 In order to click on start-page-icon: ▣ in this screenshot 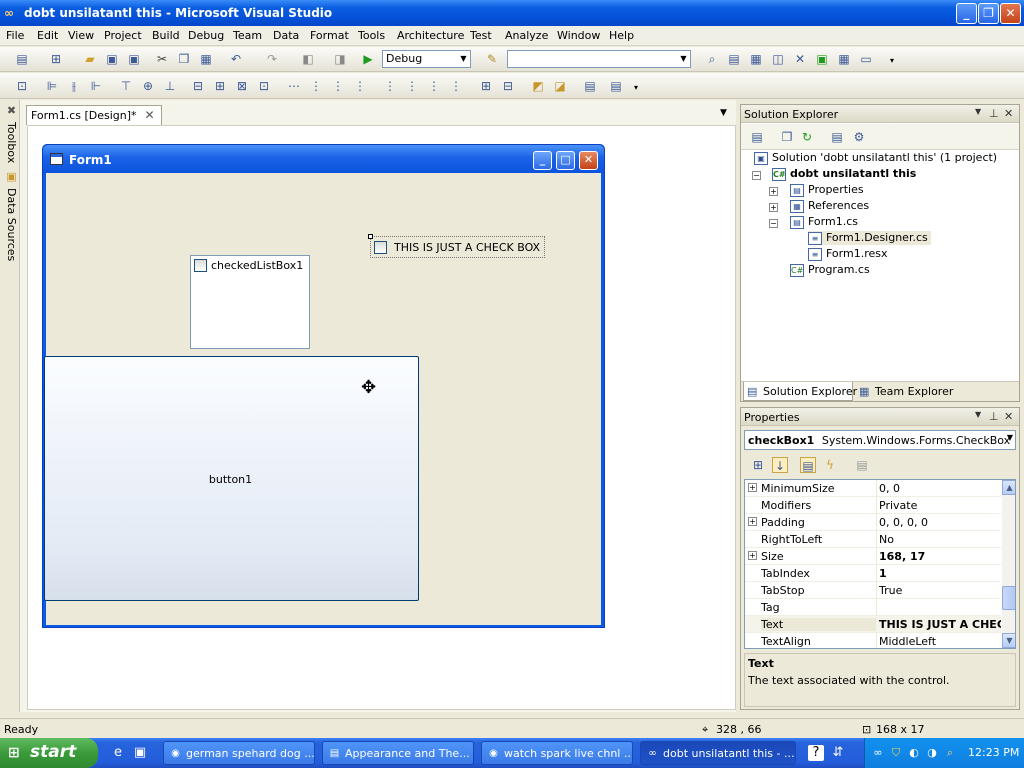, I will do `click(822, 59)`.